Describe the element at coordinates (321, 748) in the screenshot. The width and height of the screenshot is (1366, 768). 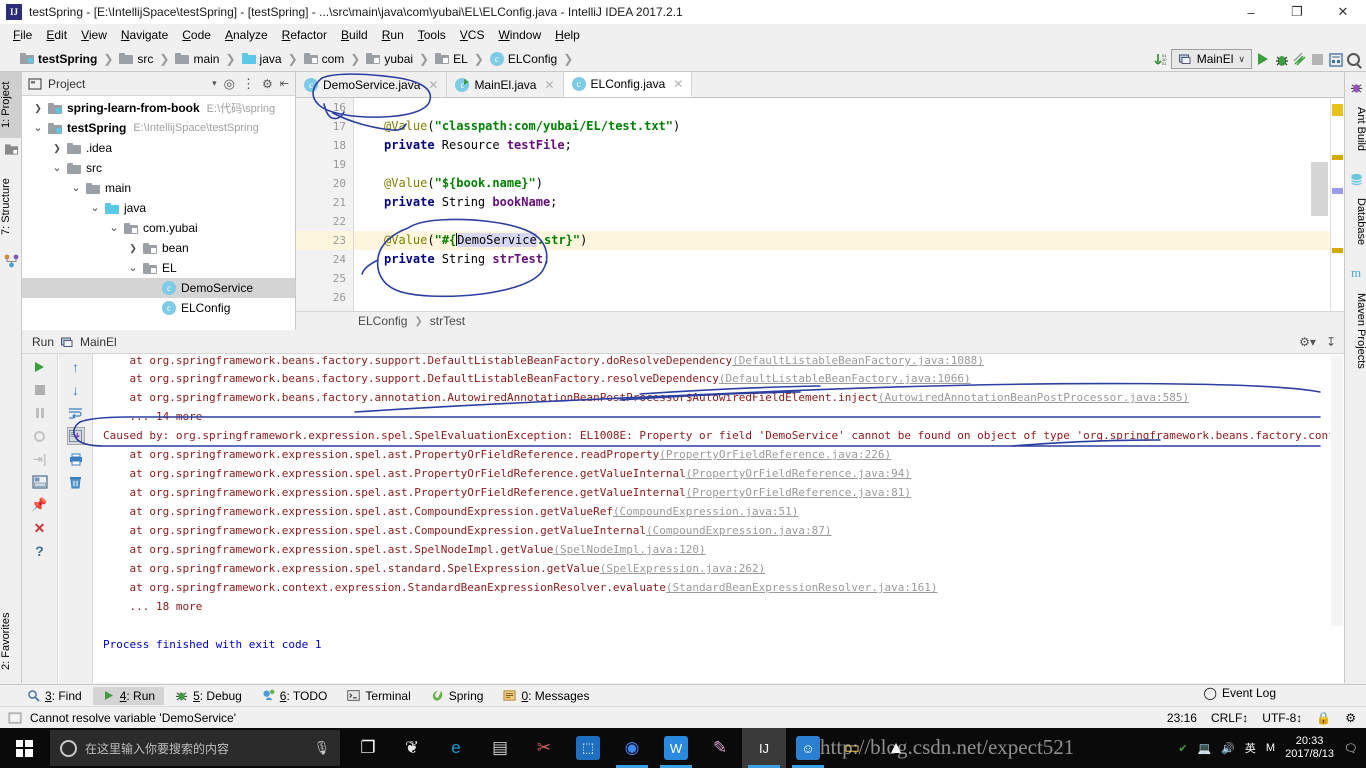
I see `microphone-icon: 🎙` at that location.